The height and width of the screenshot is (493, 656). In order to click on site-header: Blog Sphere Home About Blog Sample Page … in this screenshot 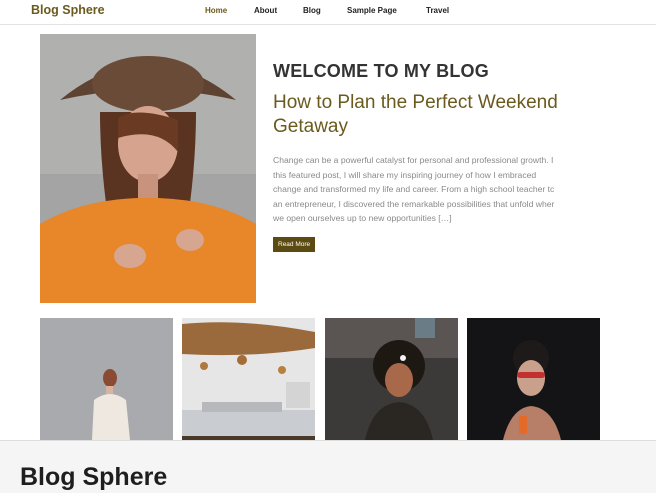, I will do `click(328, 12)`.